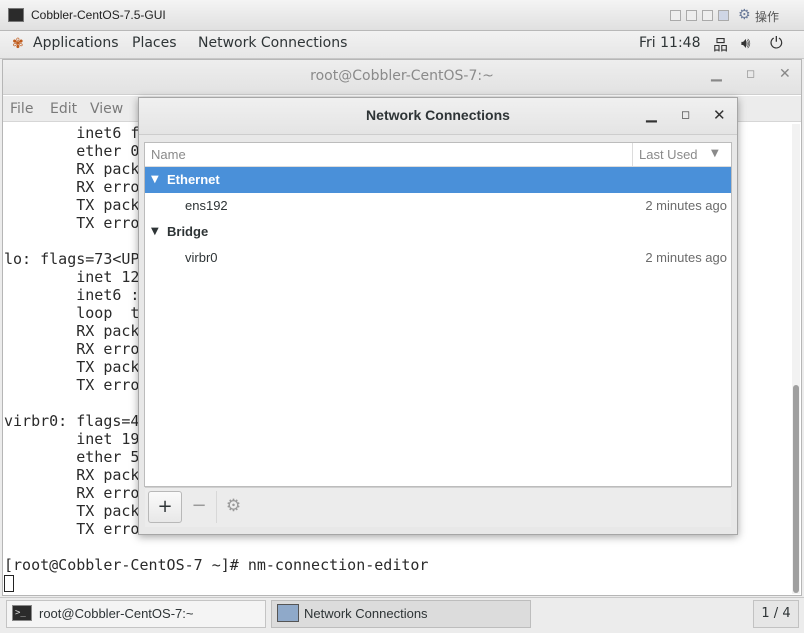 This screenshot has height=633, width=804. What do you see at coordinates (18, 44) in the screenshot?
I see `applications-icon: ✾` at bounding box center [18, 44].